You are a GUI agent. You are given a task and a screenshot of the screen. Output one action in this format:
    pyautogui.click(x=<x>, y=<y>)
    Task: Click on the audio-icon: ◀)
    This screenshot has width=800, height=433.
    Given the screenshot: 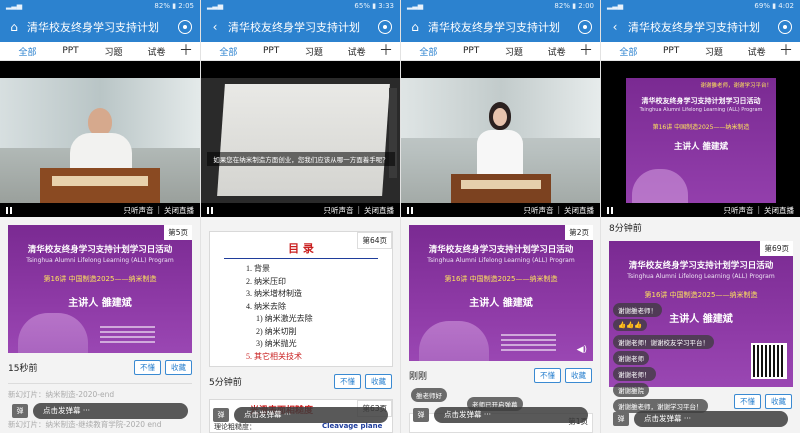 What is the action you would take?
    pyautogui.click(x=582, y=350)
    